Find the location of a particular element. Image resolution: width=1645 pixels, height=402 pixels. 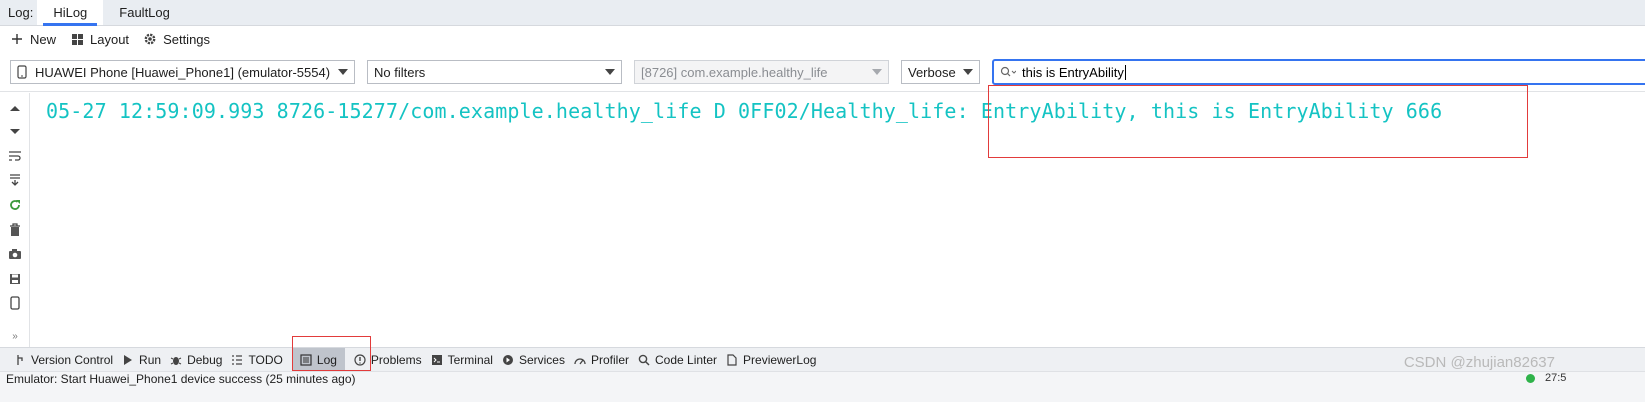

tool-run: Run is located at coordinates (146, 359).